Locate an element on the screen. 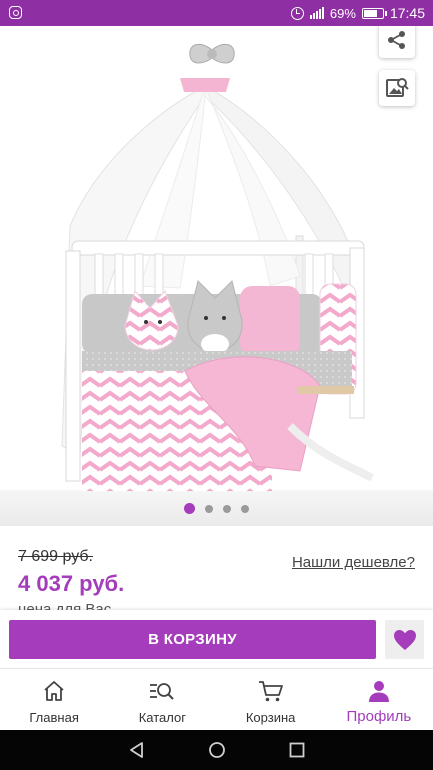 This screenshot has height=770, width=433. signal-icon is located at coordinates (316, 13).